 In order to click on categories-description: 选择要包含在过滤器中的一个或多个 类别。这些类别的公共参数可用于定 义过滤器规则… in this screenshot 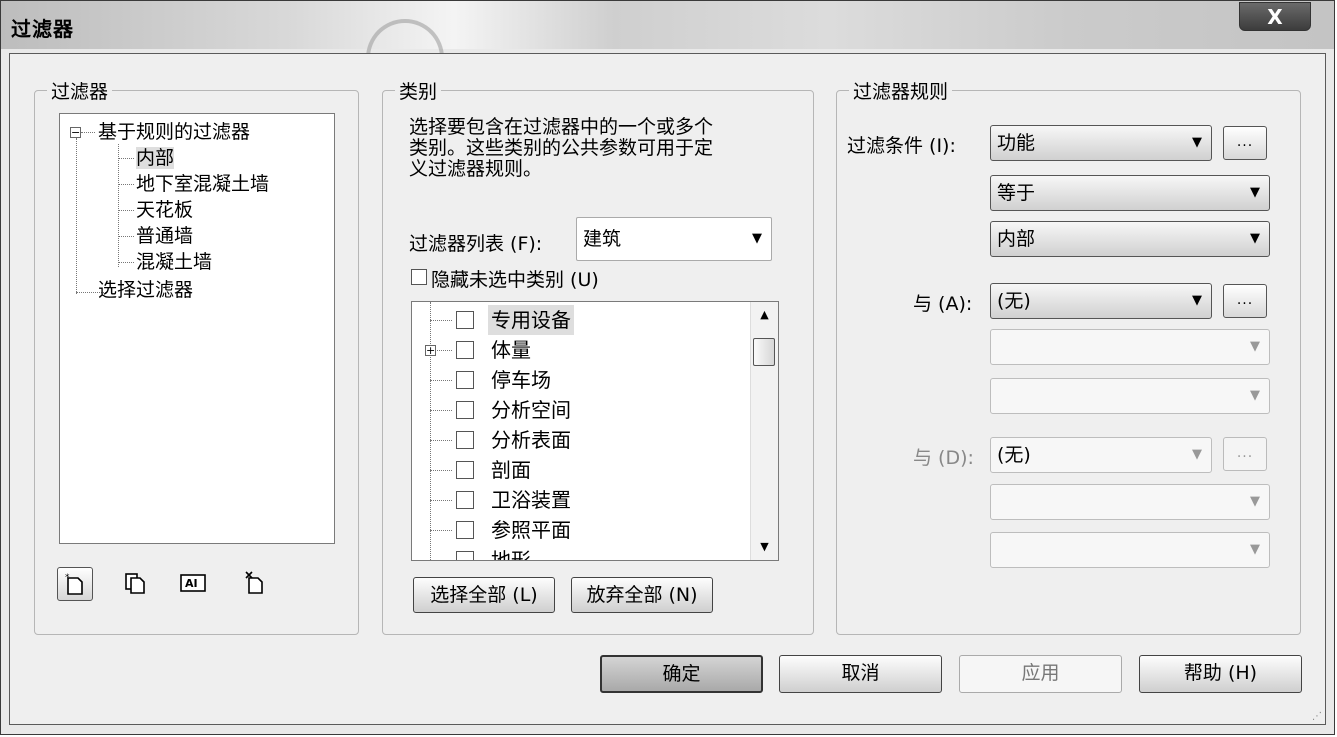, I will do `click(561, 148)`.